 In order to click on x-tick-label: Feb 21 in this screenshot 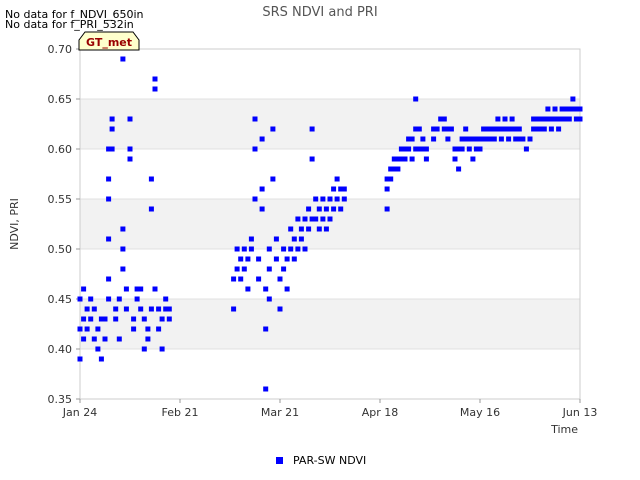, I will do `click(180, 412)`.